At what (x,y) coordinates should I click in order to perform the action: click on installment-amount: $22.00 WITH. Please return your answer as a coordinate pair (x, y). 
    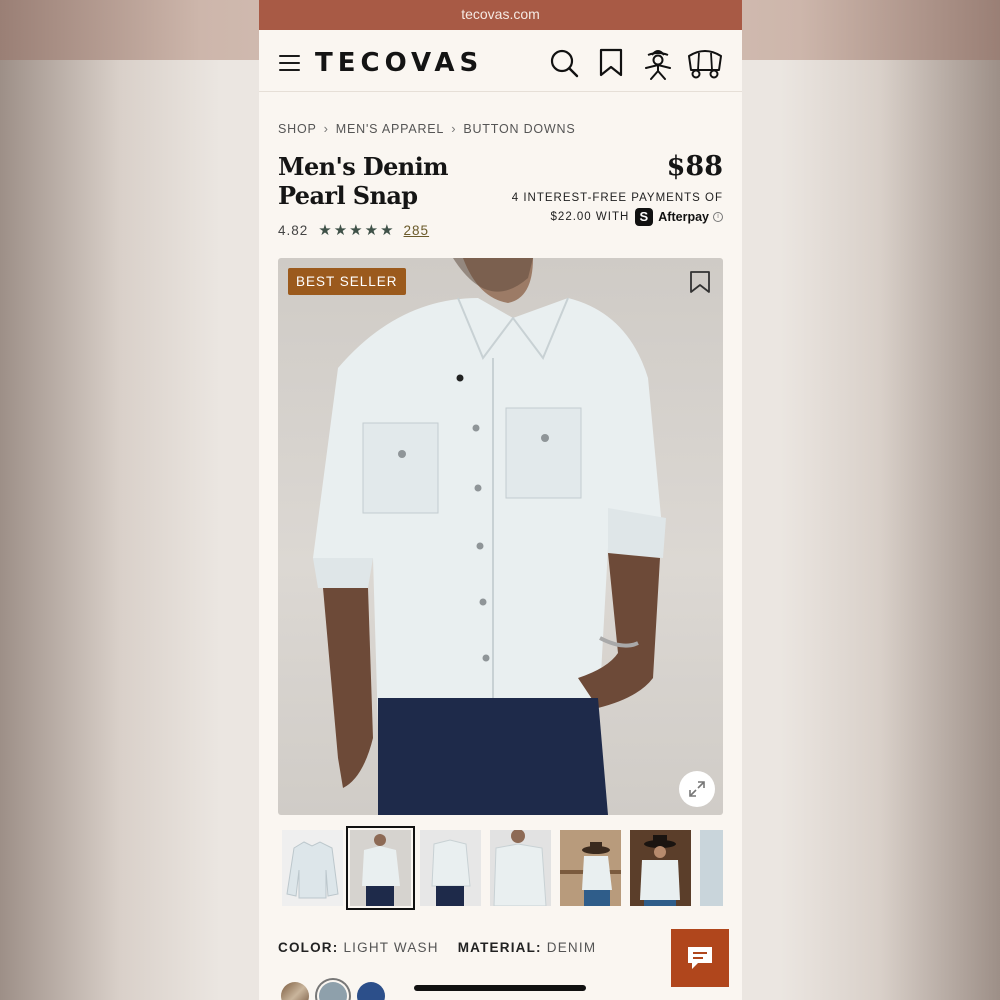
    Looking at the image, I should click on (590, 217).